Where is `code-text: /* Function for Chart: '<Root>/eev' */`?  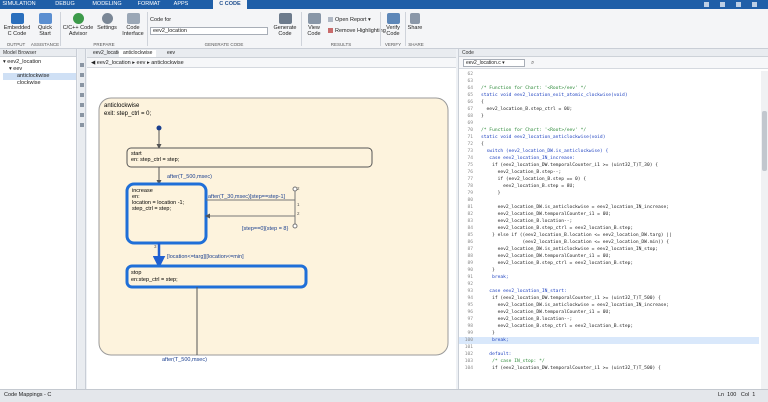
code-text: /* Function for Chart: '<Root>/eev' */ is located at coordinates (534, 88).